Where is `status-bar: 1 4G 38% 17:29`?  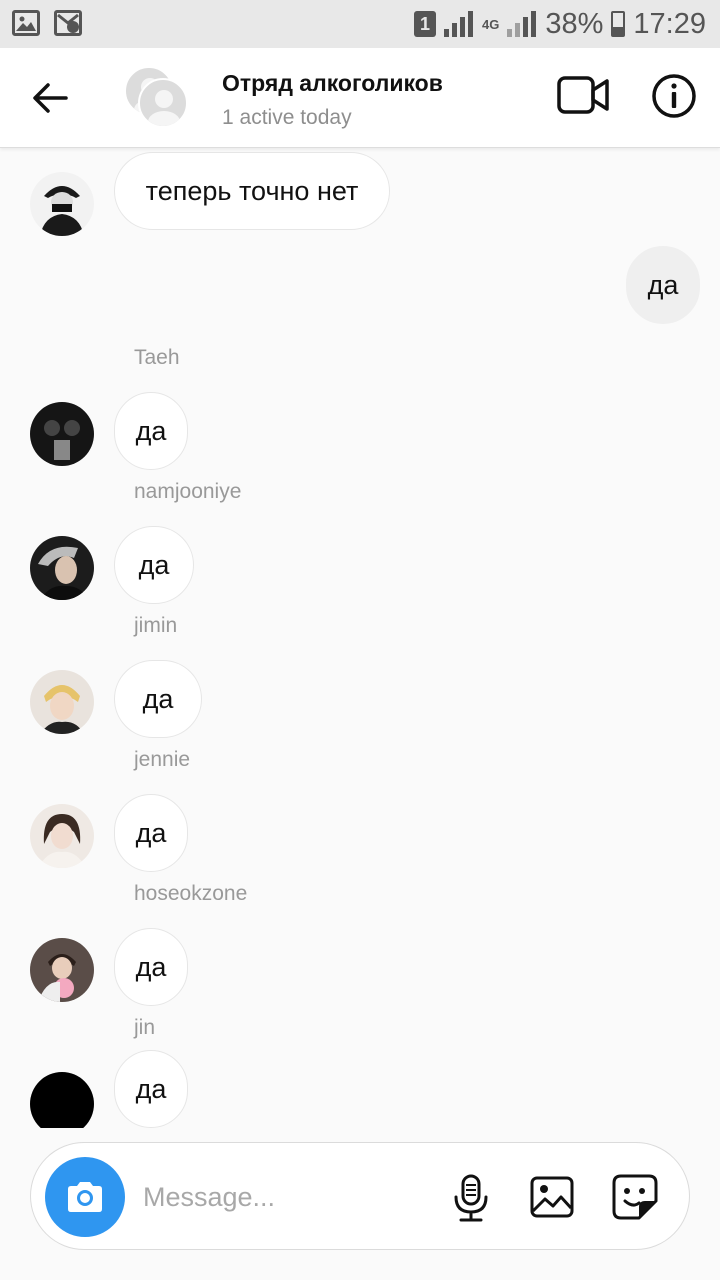 status-bar: 1 4G 38% 17:29 is located at coordinates (360, 24).